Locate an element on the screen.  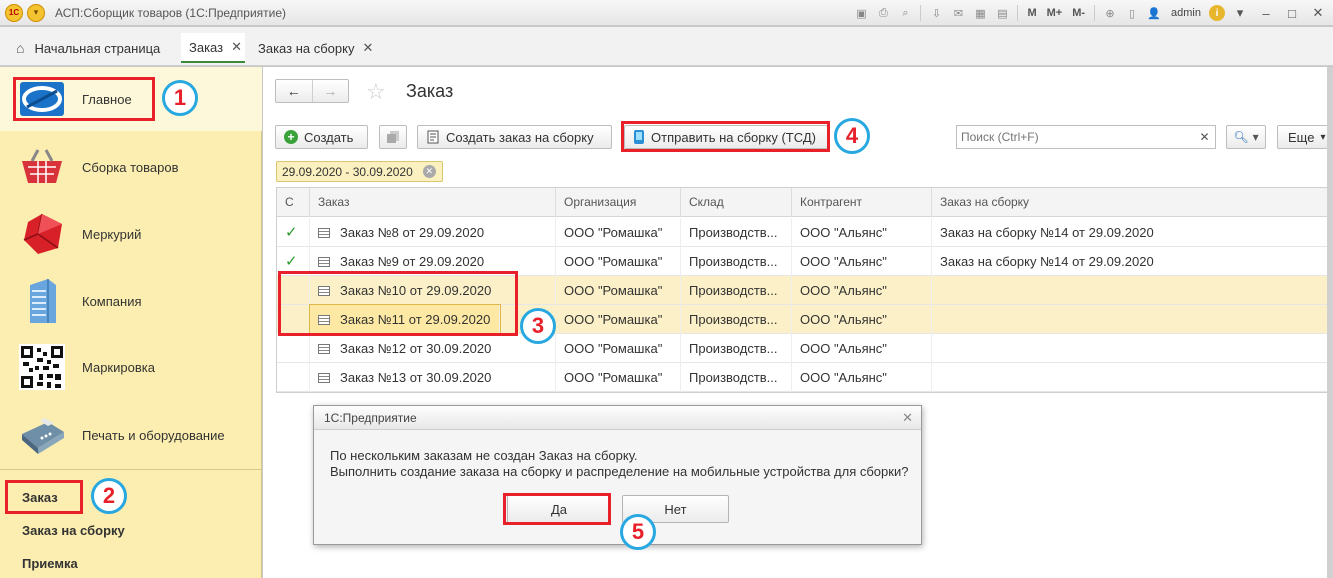
1c-logo-icon: 1C is located at coordinates (14, 12).